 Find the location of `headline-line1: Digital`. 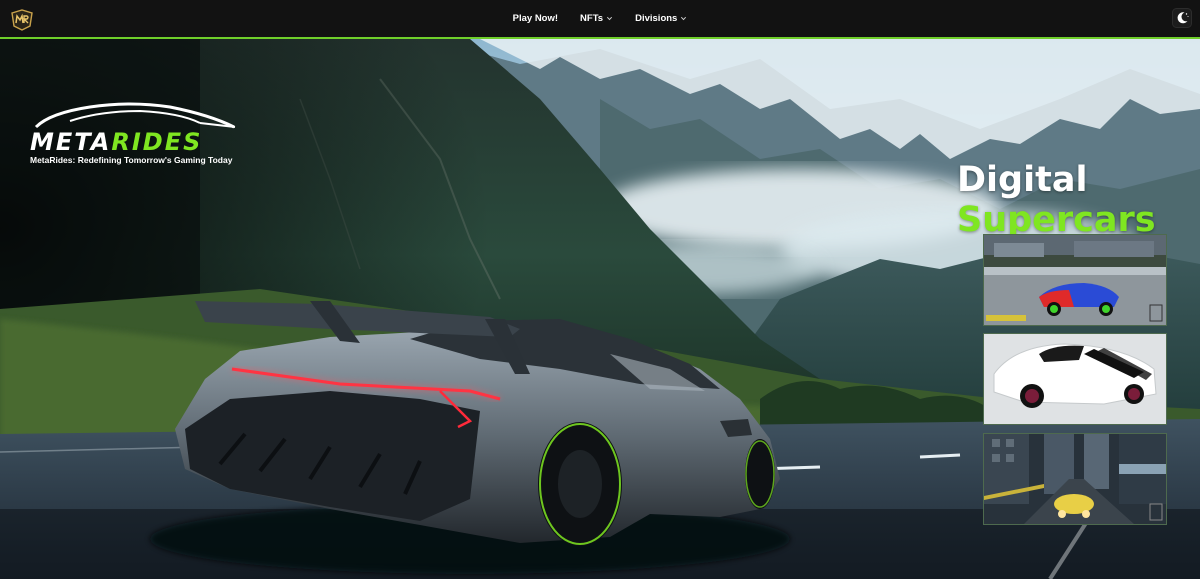

headline-line1: Digital is located at coordinates (1022, 180).